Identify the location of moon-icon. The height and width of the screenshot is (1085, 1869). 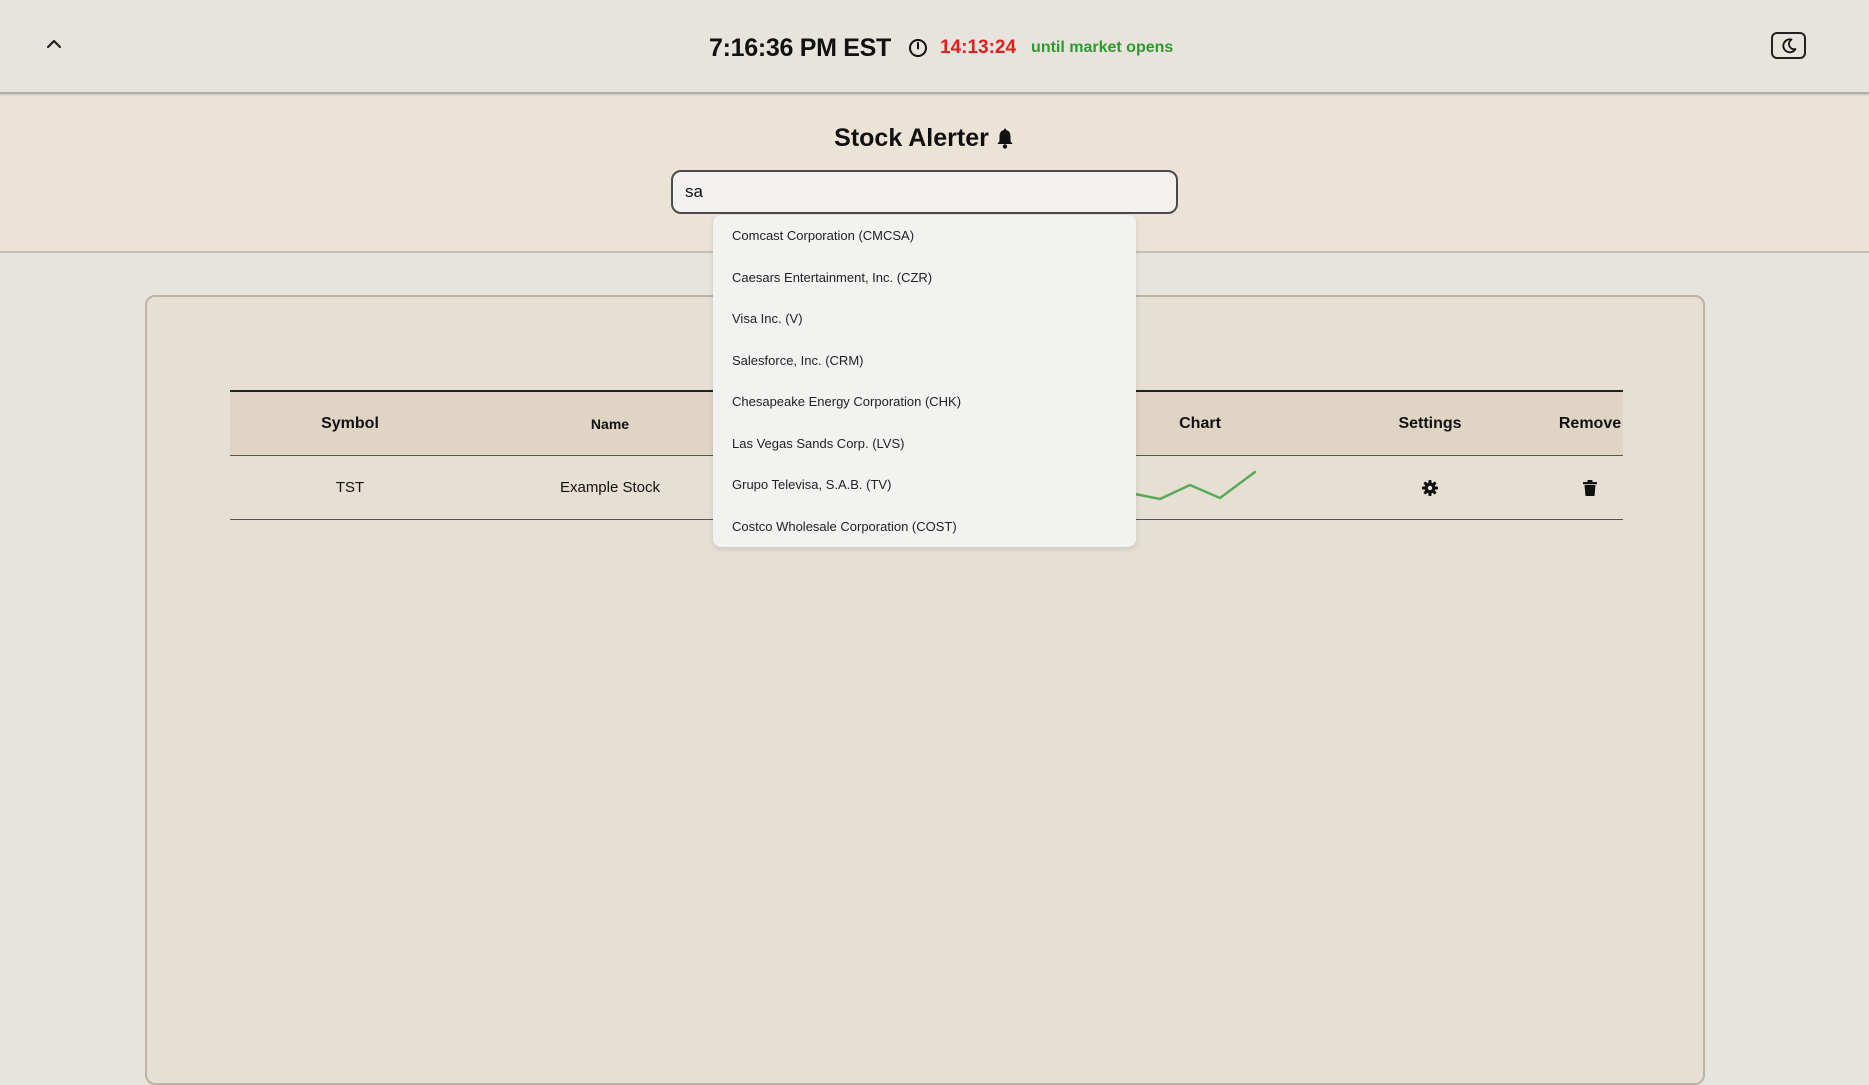
(1789, 46).